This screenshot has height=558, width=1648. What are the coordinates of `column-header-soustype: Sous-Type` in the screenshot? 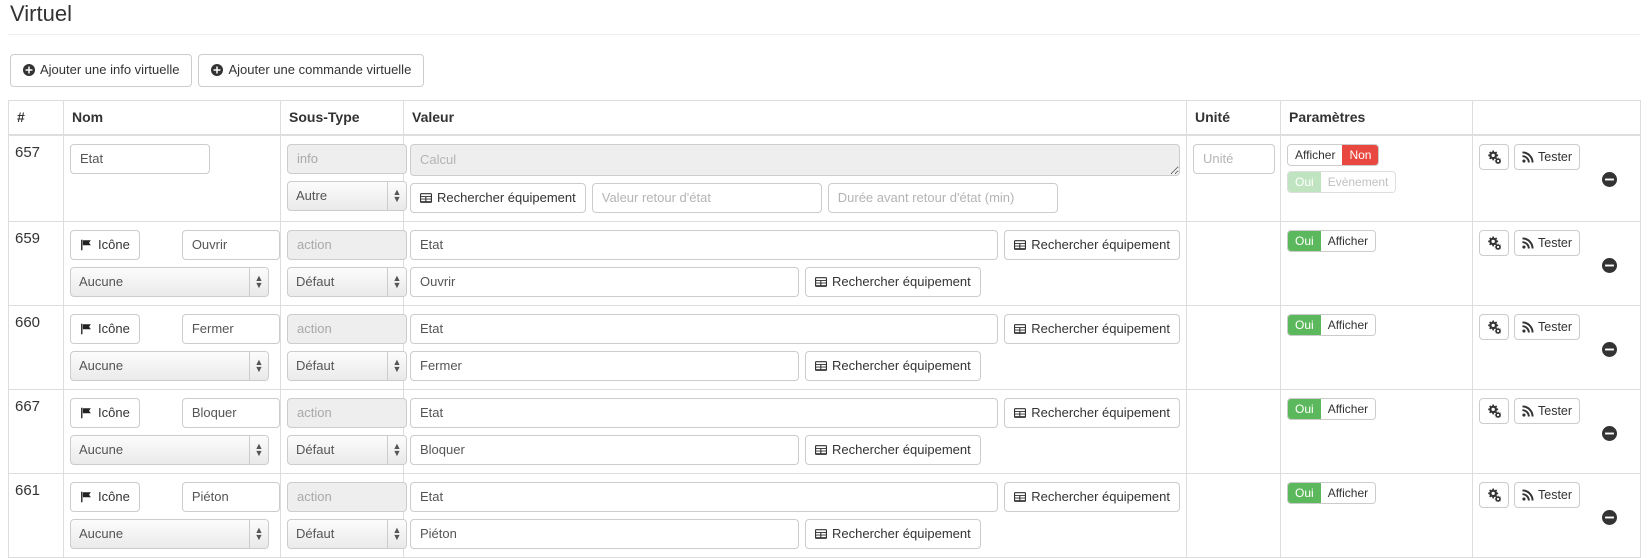 It's located at (342, 117).